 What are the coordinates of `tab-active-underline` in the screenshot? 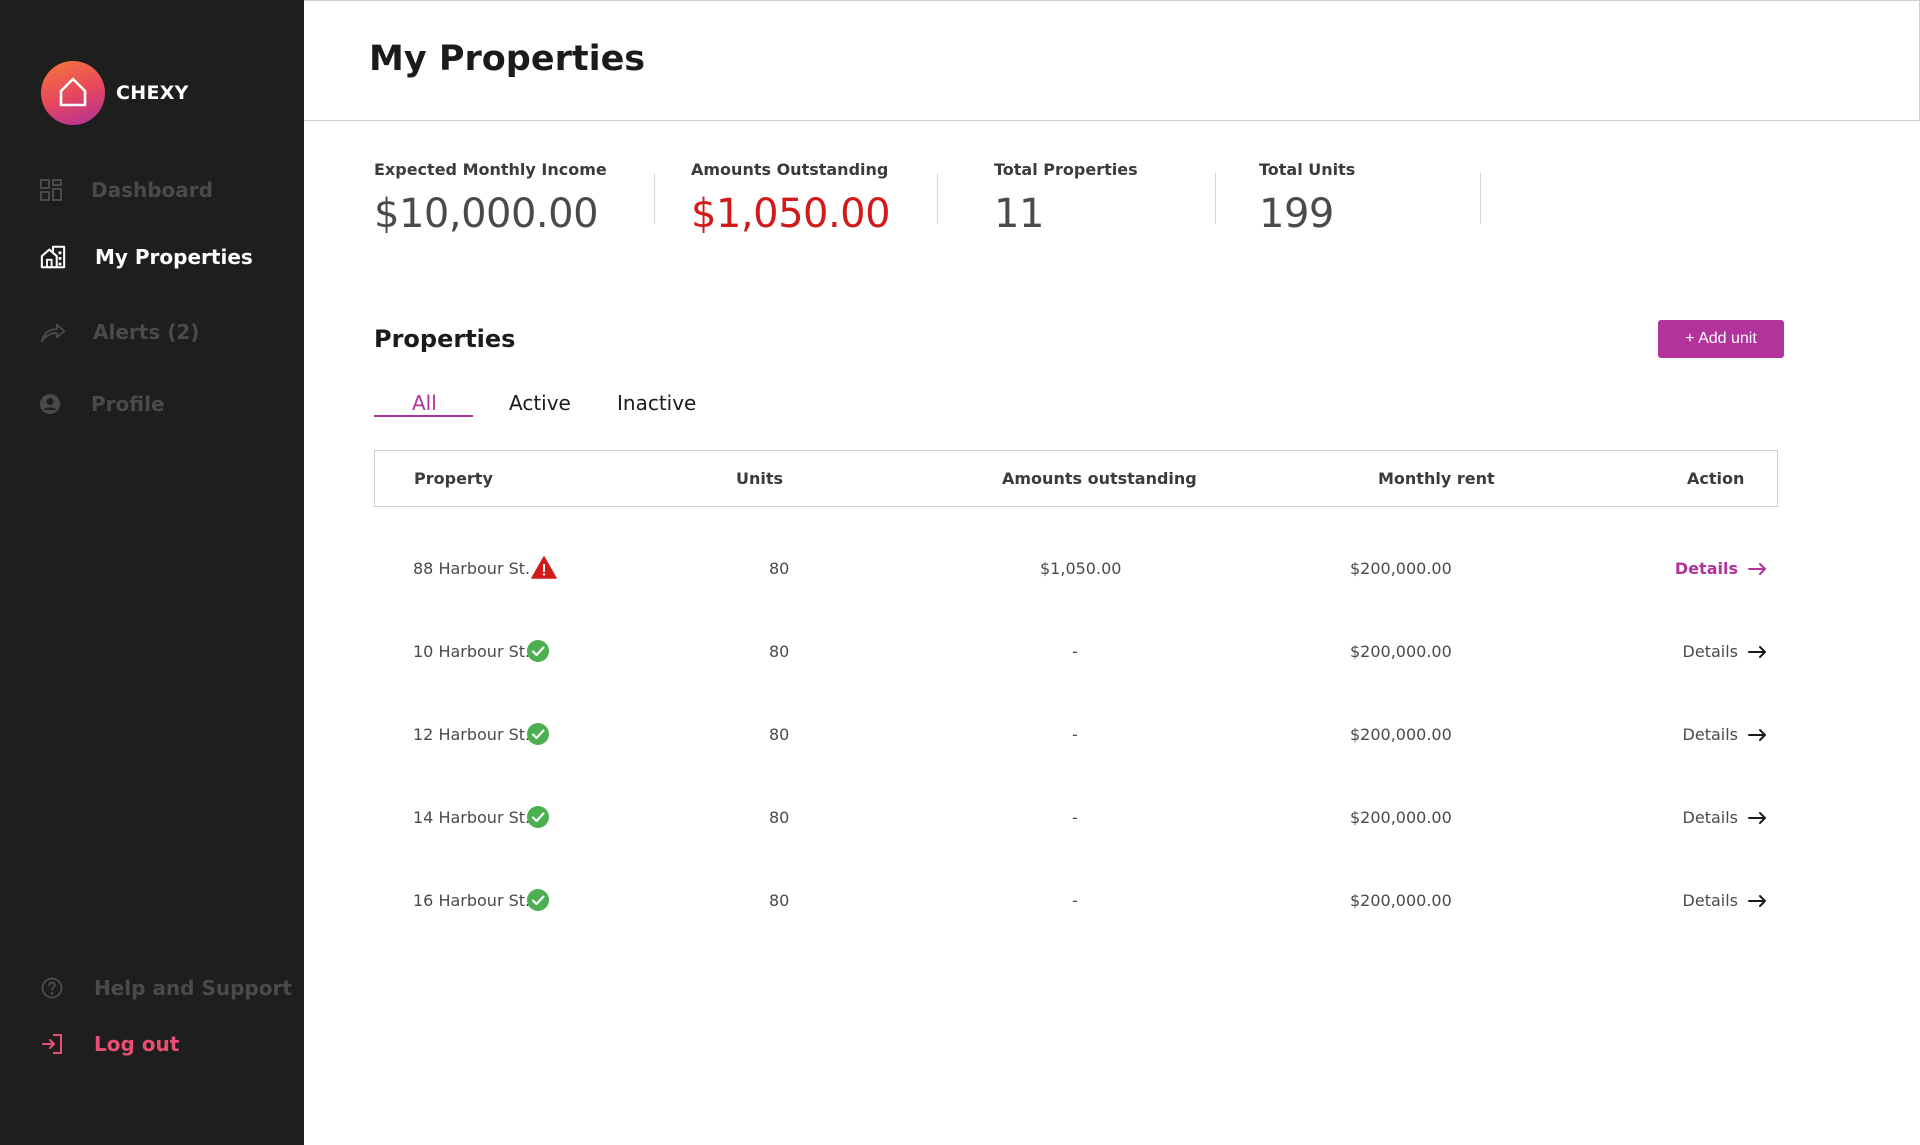 It's located at (423, 416).